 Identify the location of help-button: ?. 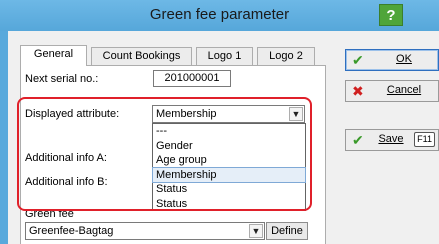
(391, 15).